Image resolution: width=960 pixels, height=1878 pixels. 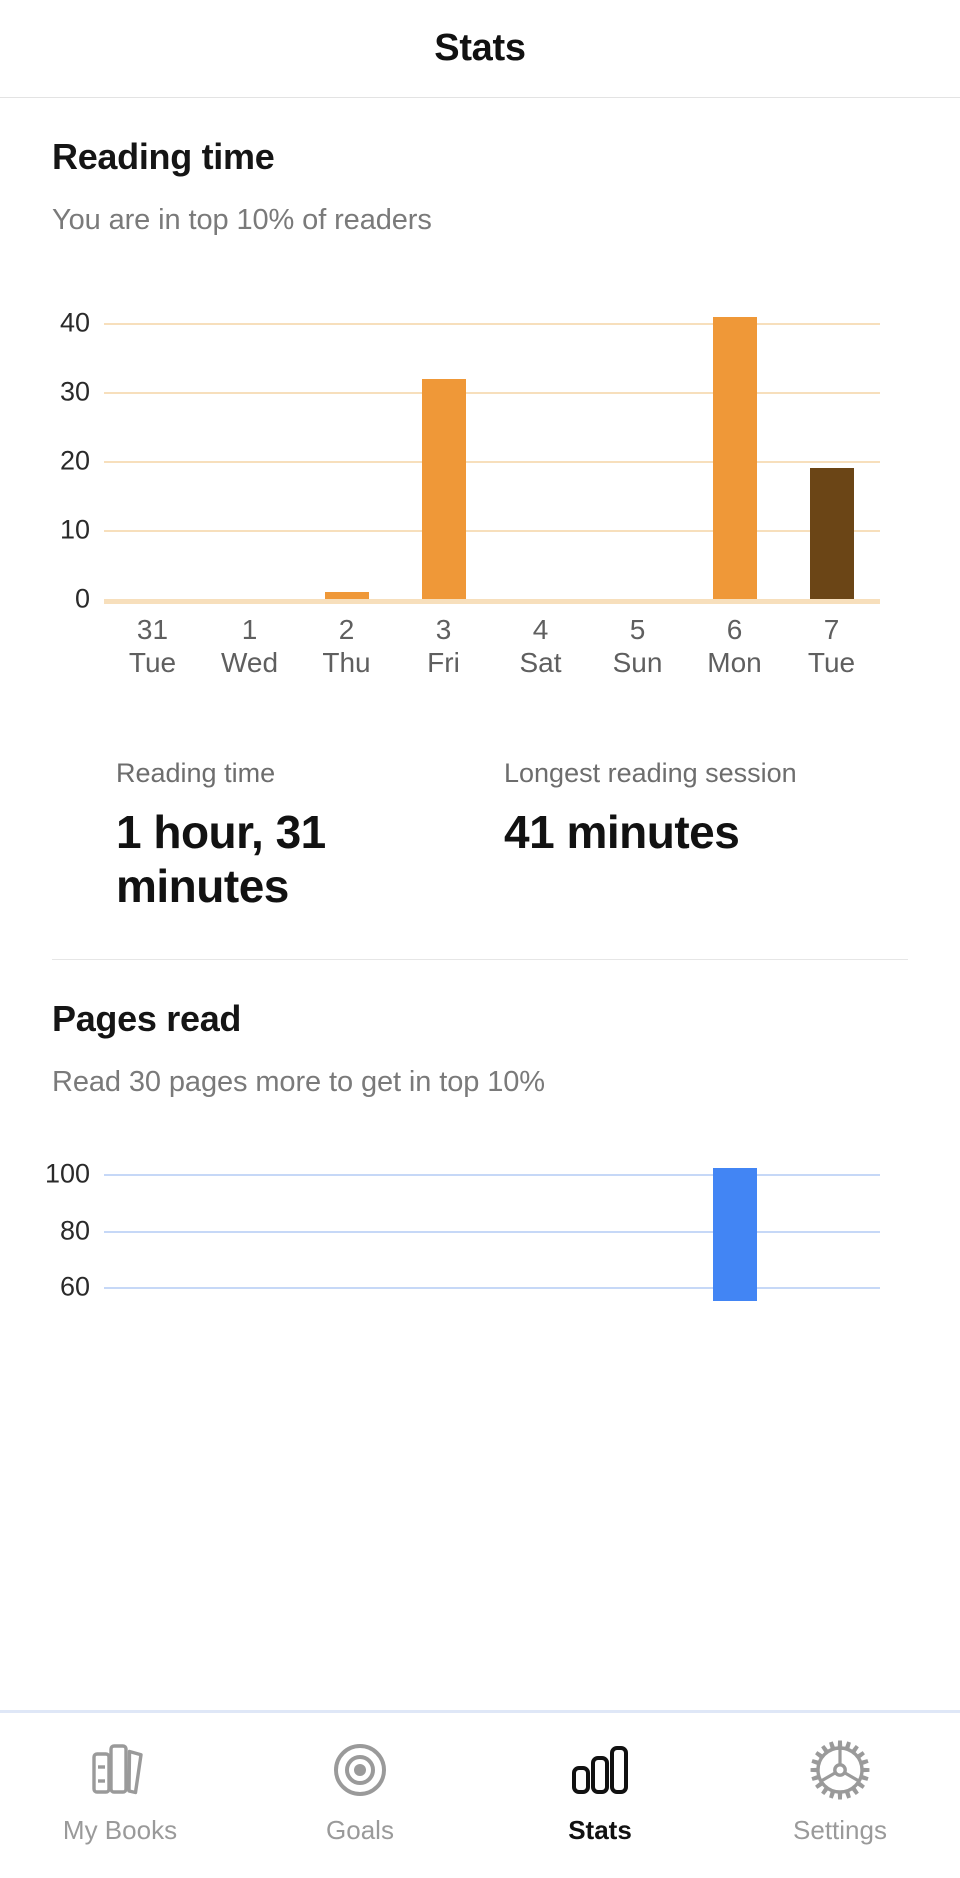 I want to click on stat-reading-time: Reading time 1 hour, 31 minutes, so click(x=301, y=835).